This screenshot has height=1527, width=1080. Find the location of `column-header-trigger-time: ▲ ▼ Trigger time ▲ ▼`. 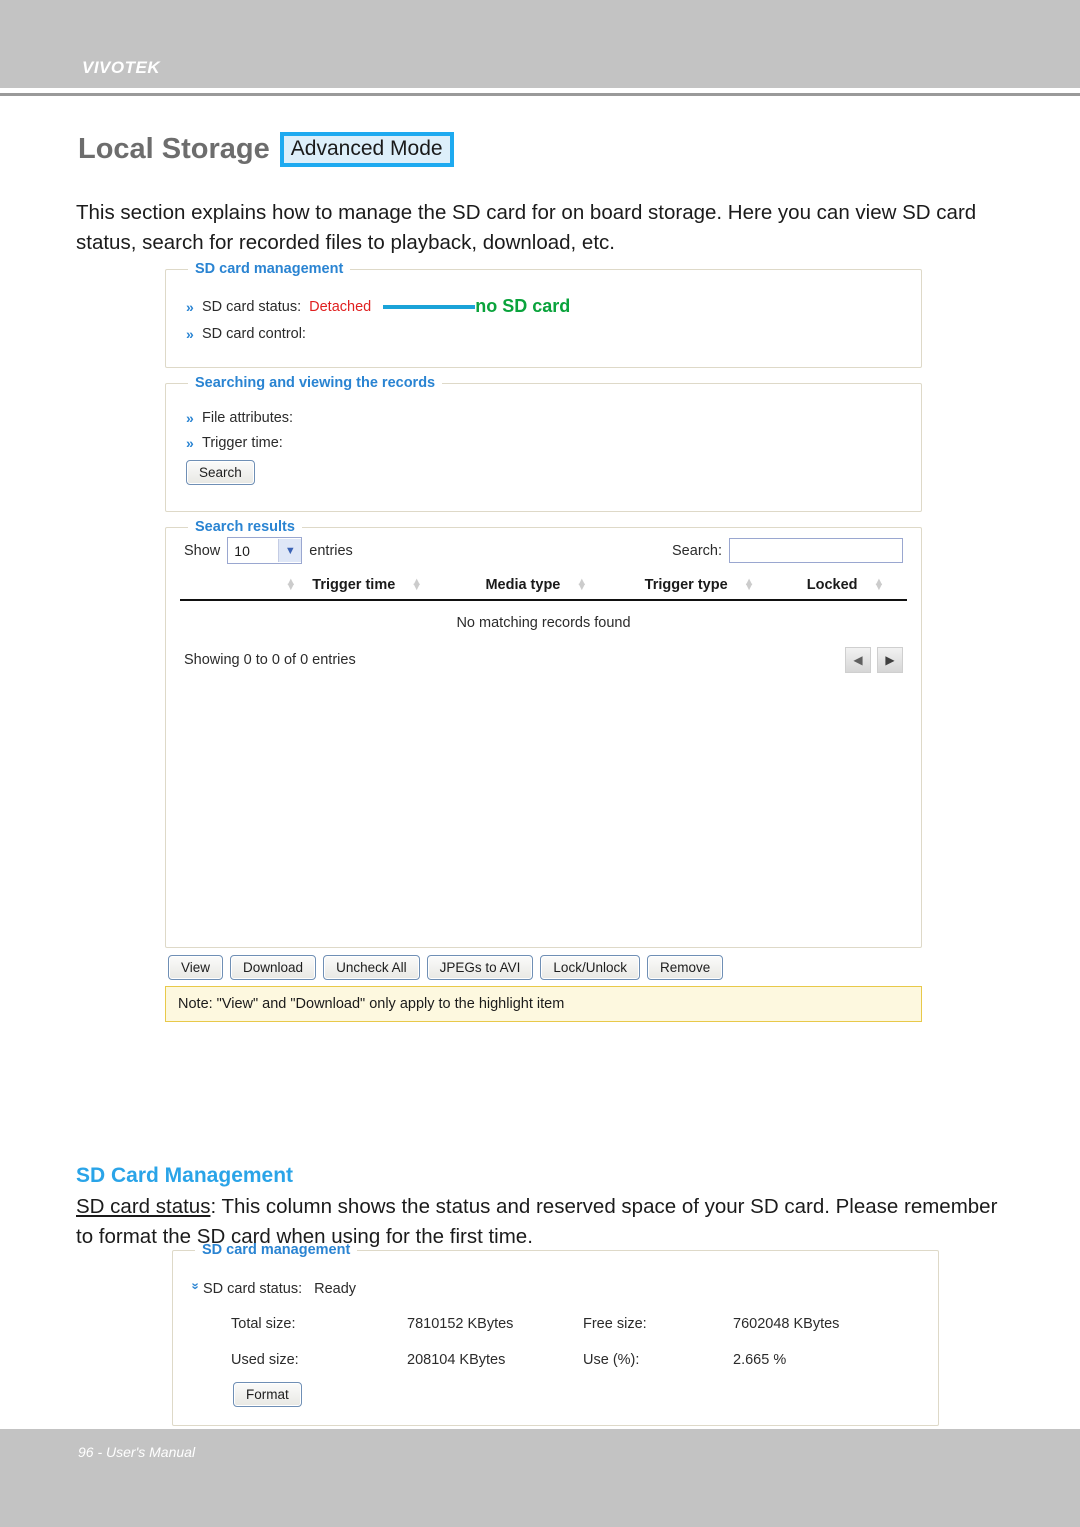

column-header-trigger-time: ▲ ▼ Trigger time ▲ ▼ is located at coordinates (354, 587).